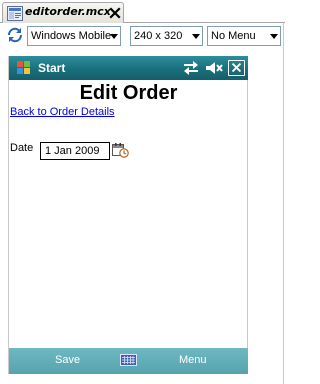  What do you see at coordinates (120, 150) in the screenshot?
I see `calendar-icon` at bounding box center [120, 150].